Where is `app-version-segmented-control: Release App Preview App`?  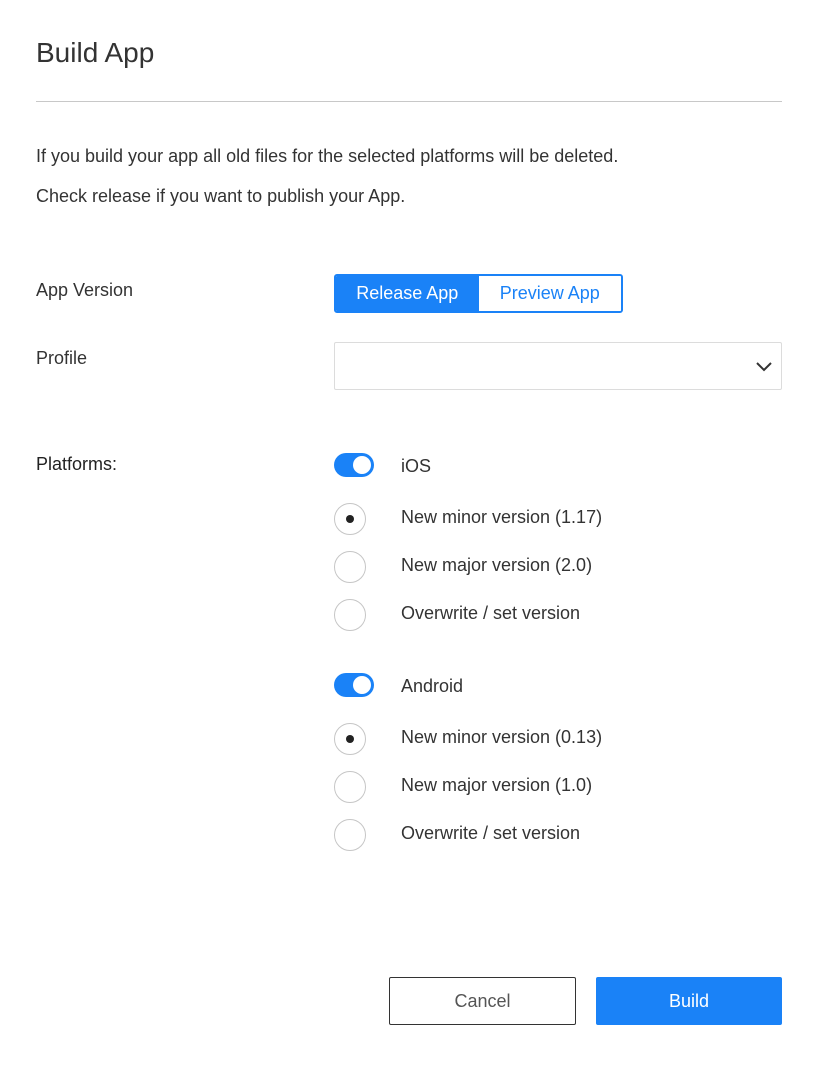 app-version-segmented-control: Release App Preview App is located at coordinates (478, 293).